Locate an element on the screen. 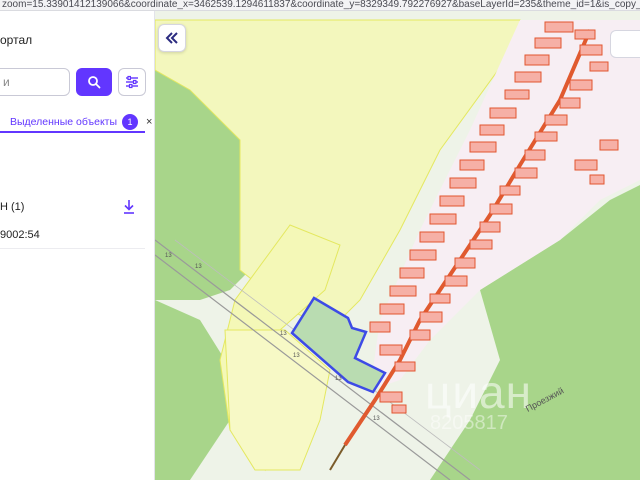 The image size is (640, 480). double-chevron-left-icon is located at coordinates (171, 38).